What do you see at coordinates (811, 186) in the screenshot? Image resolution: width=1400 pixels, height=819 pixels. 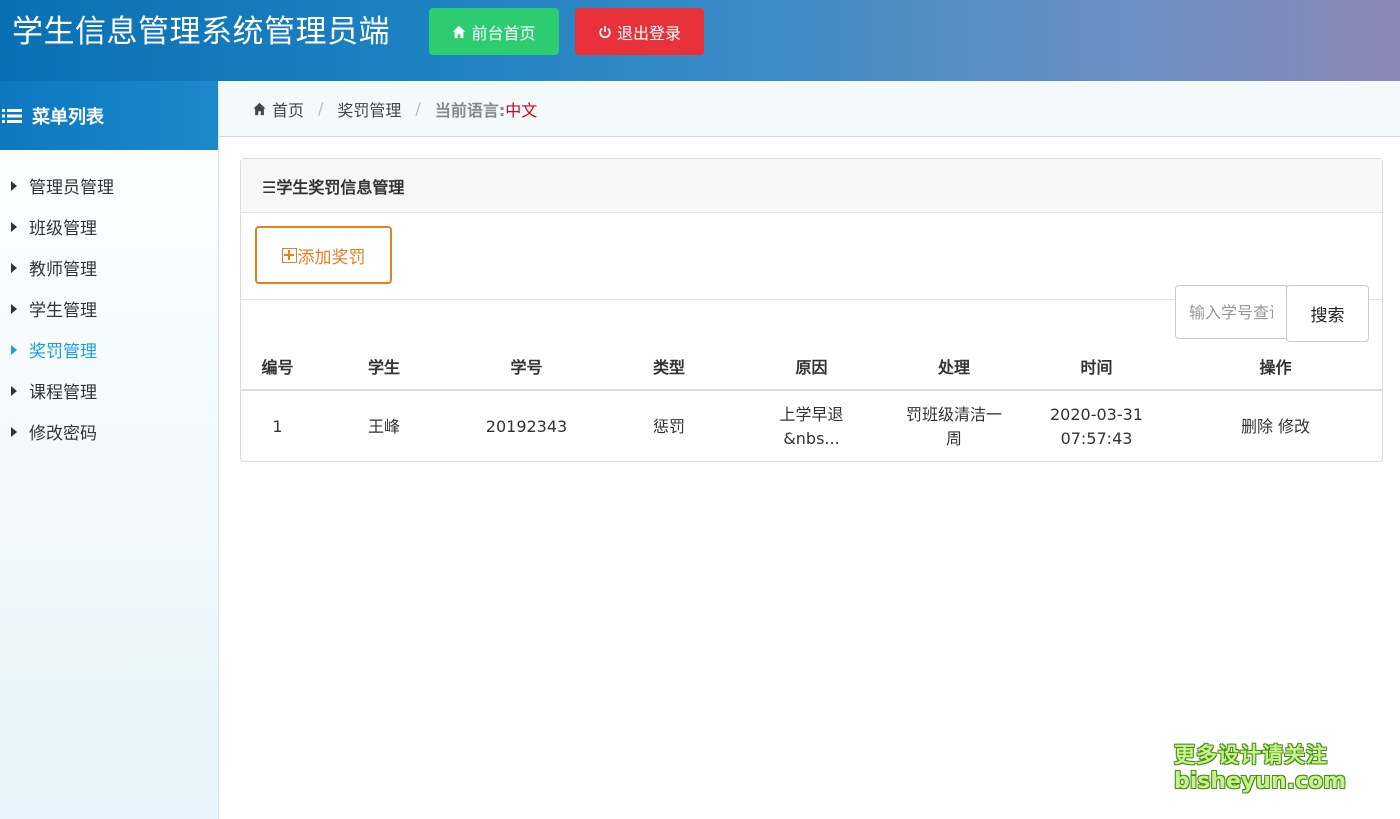 I see `panel-header: ☰学生奖罚信息管理` at bounding box center [811, 186].